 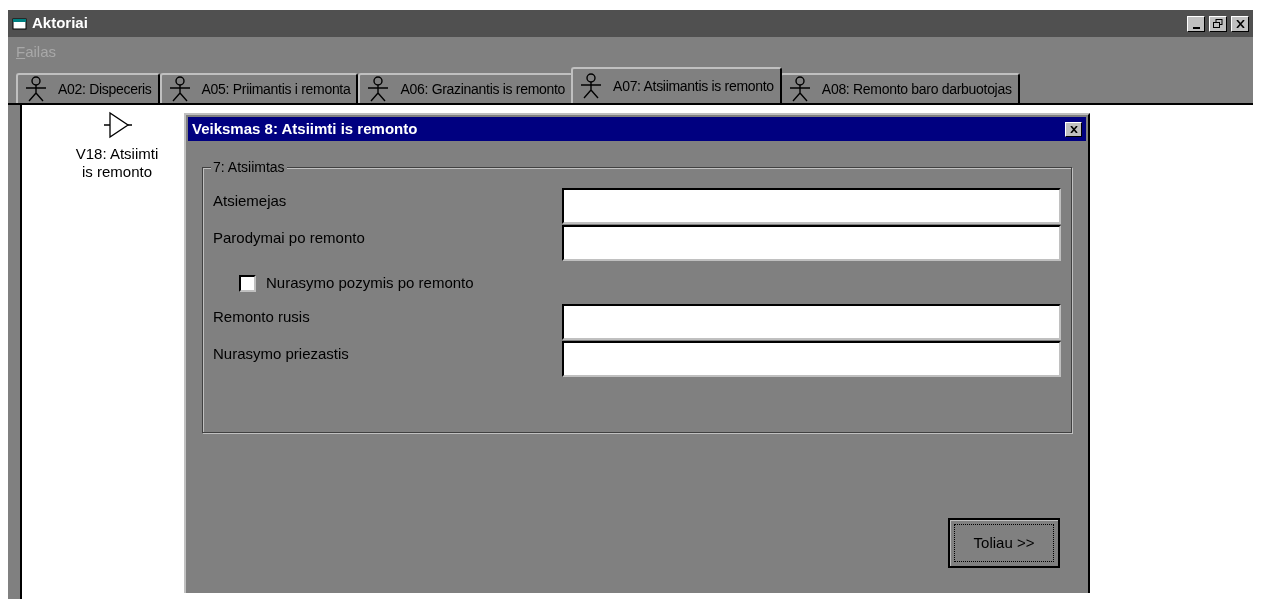 What do you see at coordinates (370, 282) in the screenshot?
I see `checkbox-label: Nurasymo pozymis po remonto` at bounding box center [370, 282].